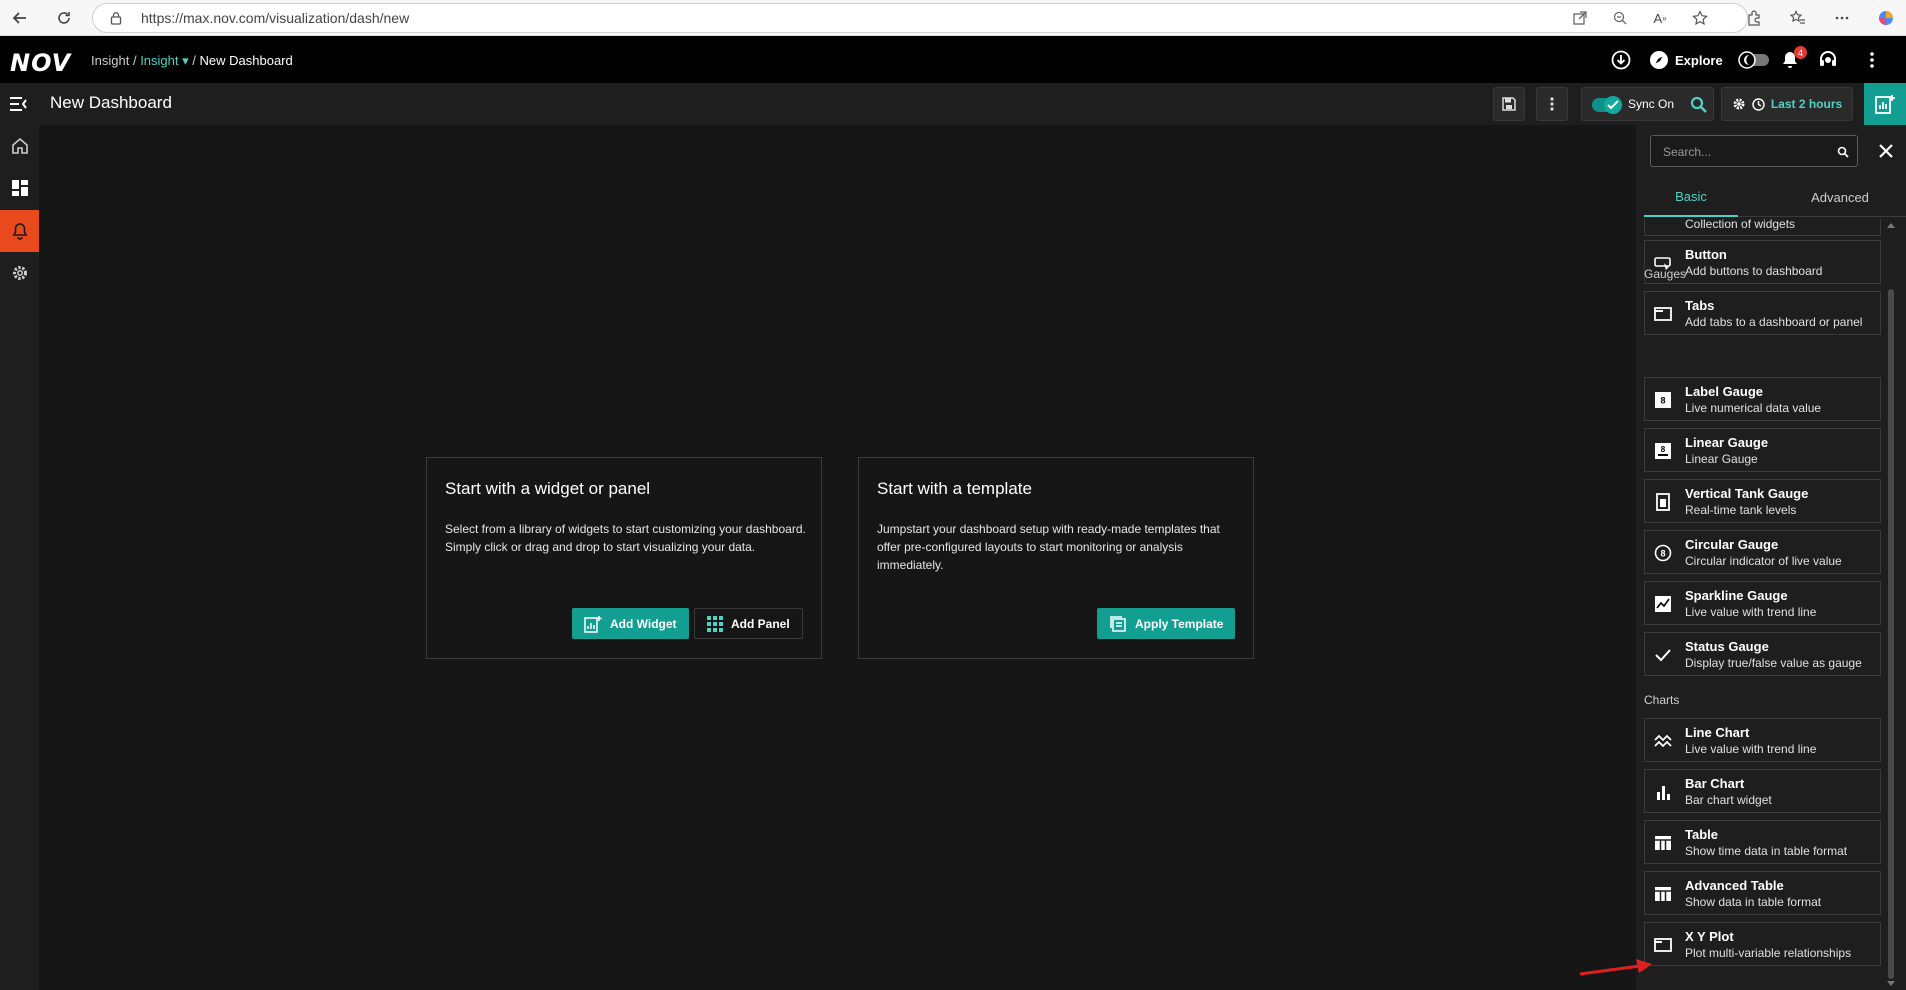 The height and width of the screenshot is (990, 1906). I want to click on add-chart-icon, so click(593, 624).